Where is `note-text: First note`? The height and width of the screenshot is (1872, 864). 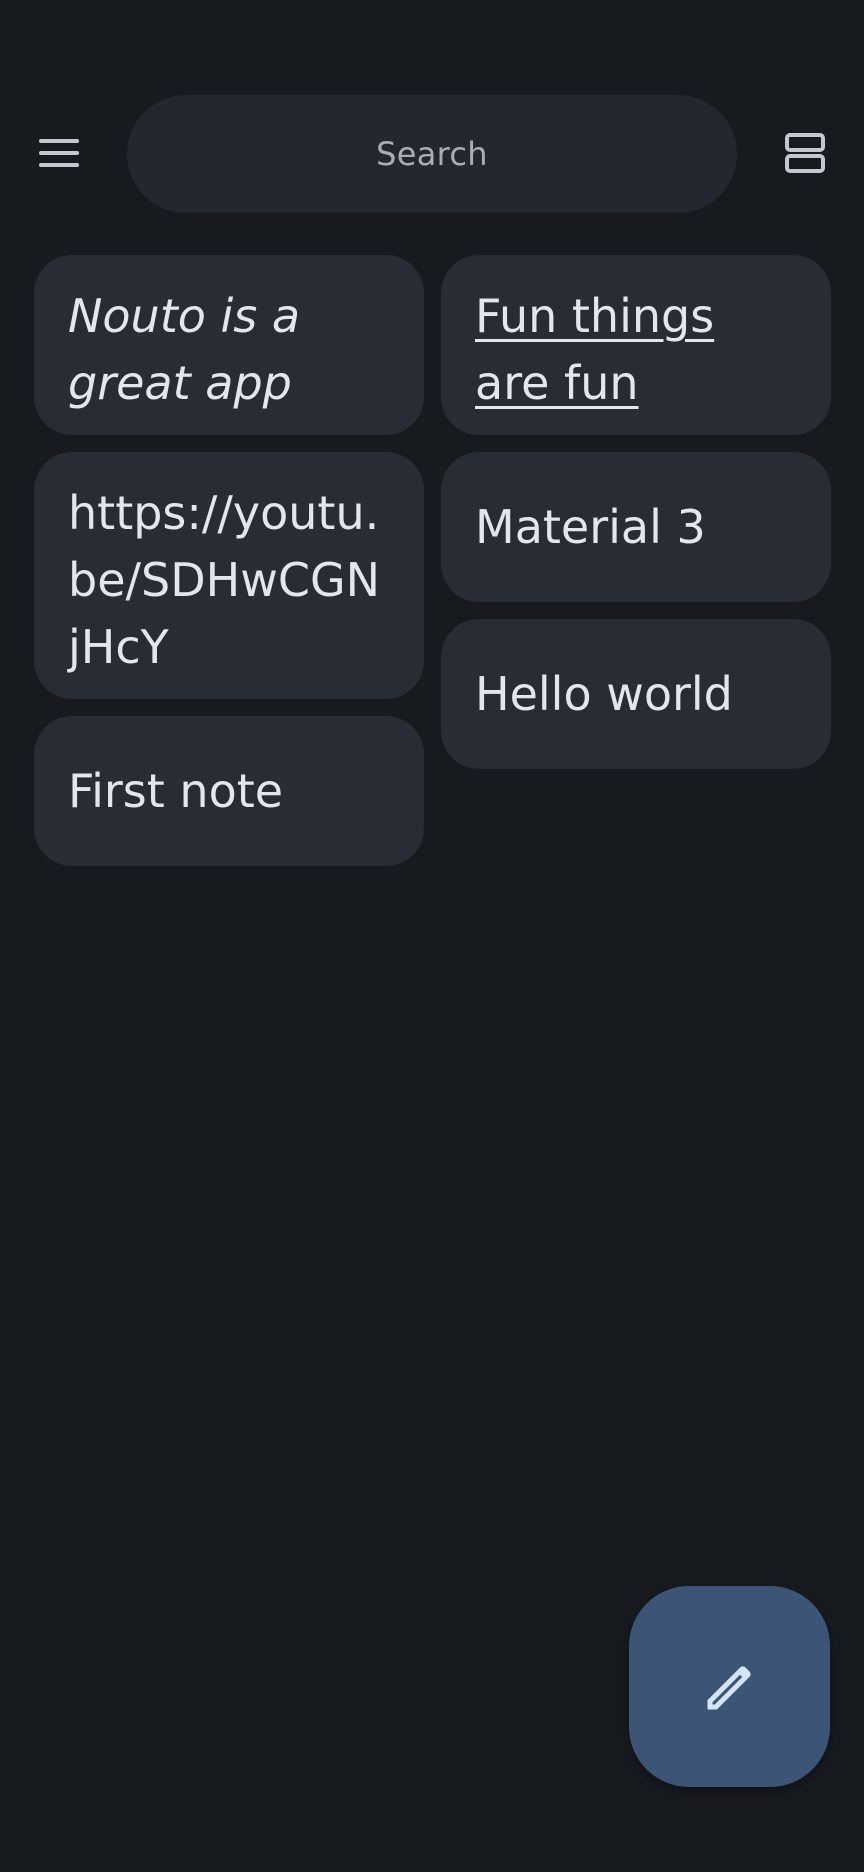 note-text: First note is located at coordinates (176, 790).